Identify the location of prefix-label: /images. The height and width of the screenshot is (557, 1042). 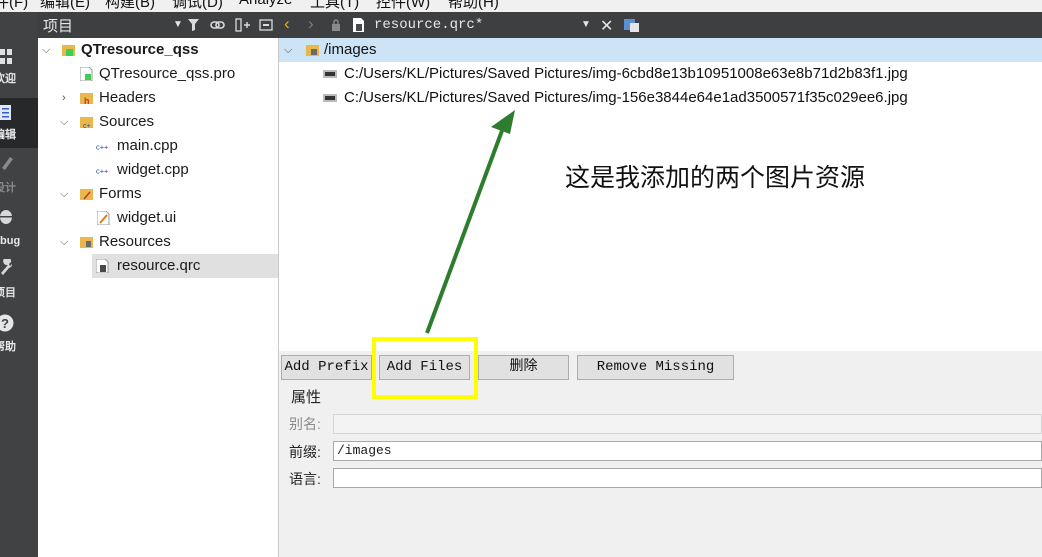
(350, 49).